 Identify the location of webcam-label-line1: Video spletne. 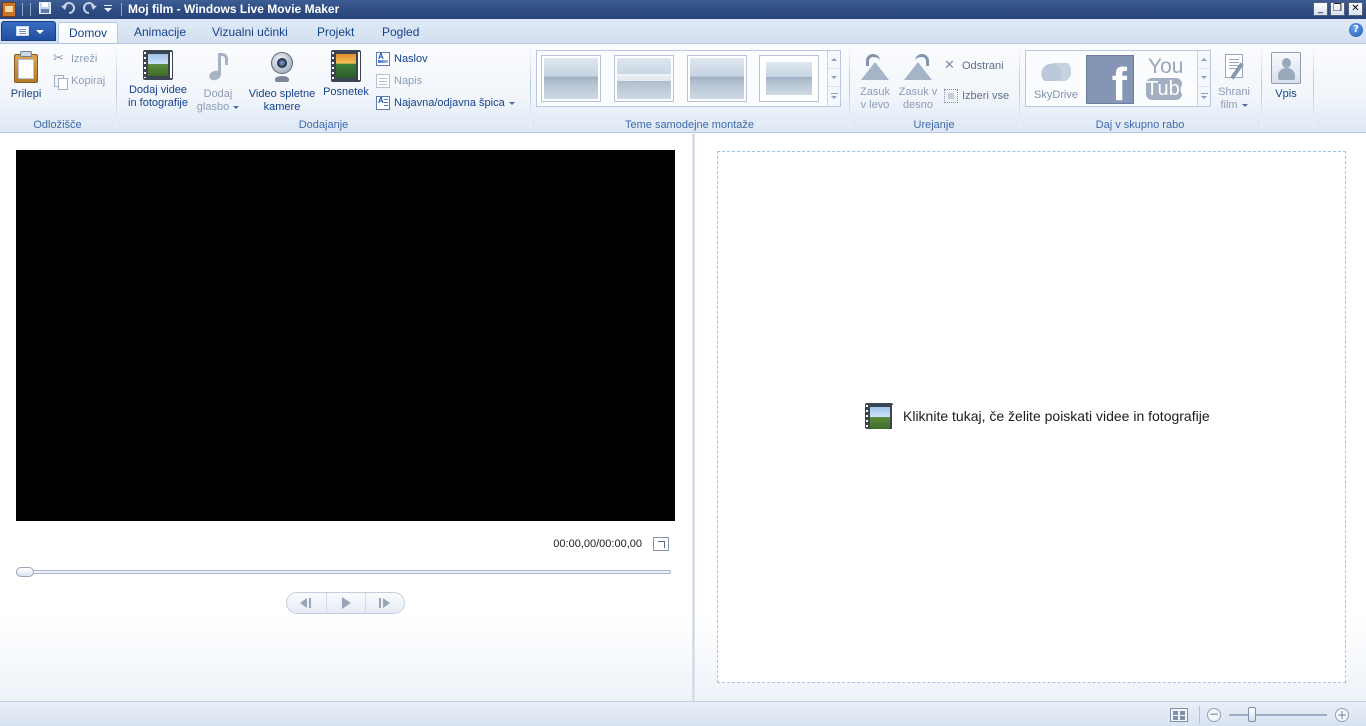
(282, 94).